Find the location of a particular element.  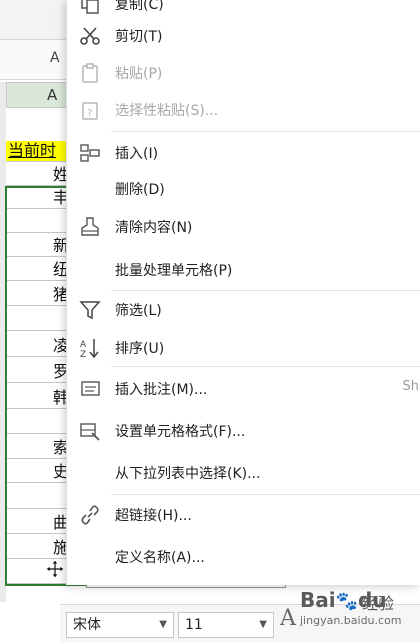

insert-cells-icon is located at coordinates (90, 153).